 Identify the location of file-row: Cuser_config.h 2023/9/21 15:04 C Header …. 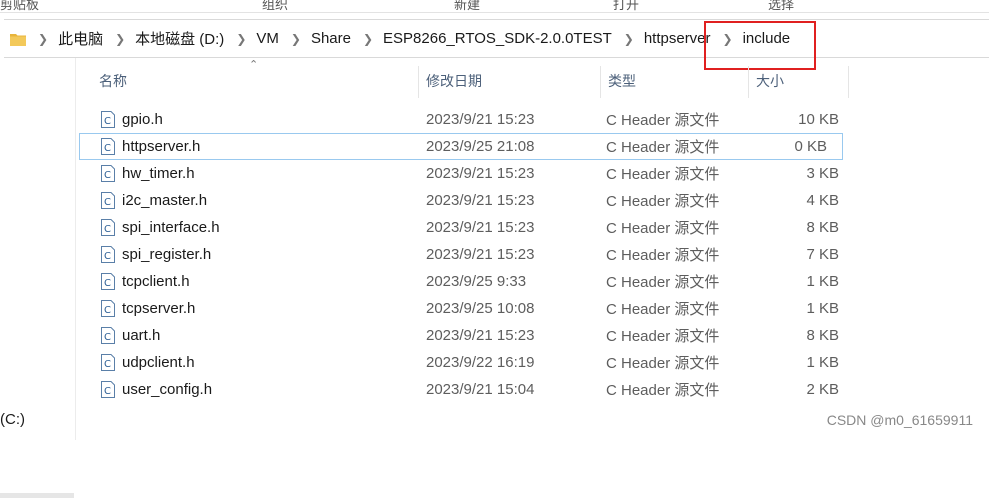
(464, 389).